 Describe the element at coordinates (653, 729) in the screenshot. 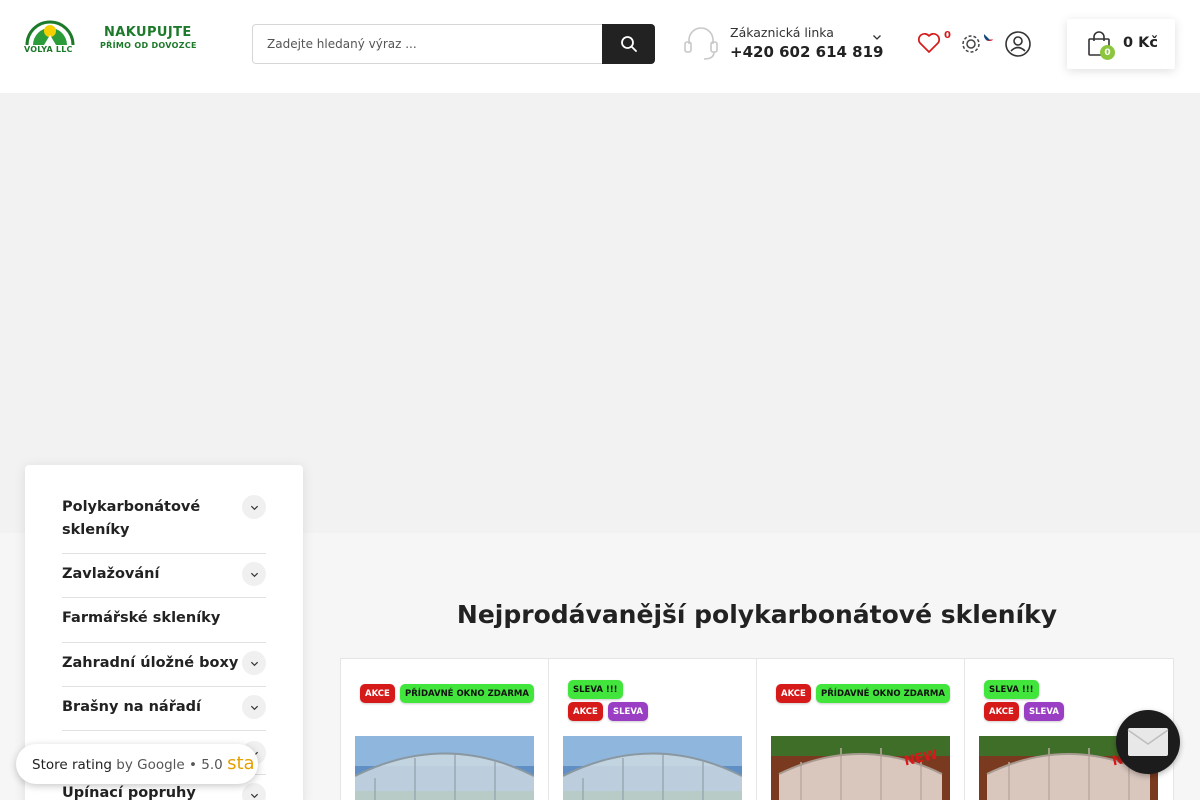

I see `product-card: SLEVA !!! AKCE SLEVA` at that location.